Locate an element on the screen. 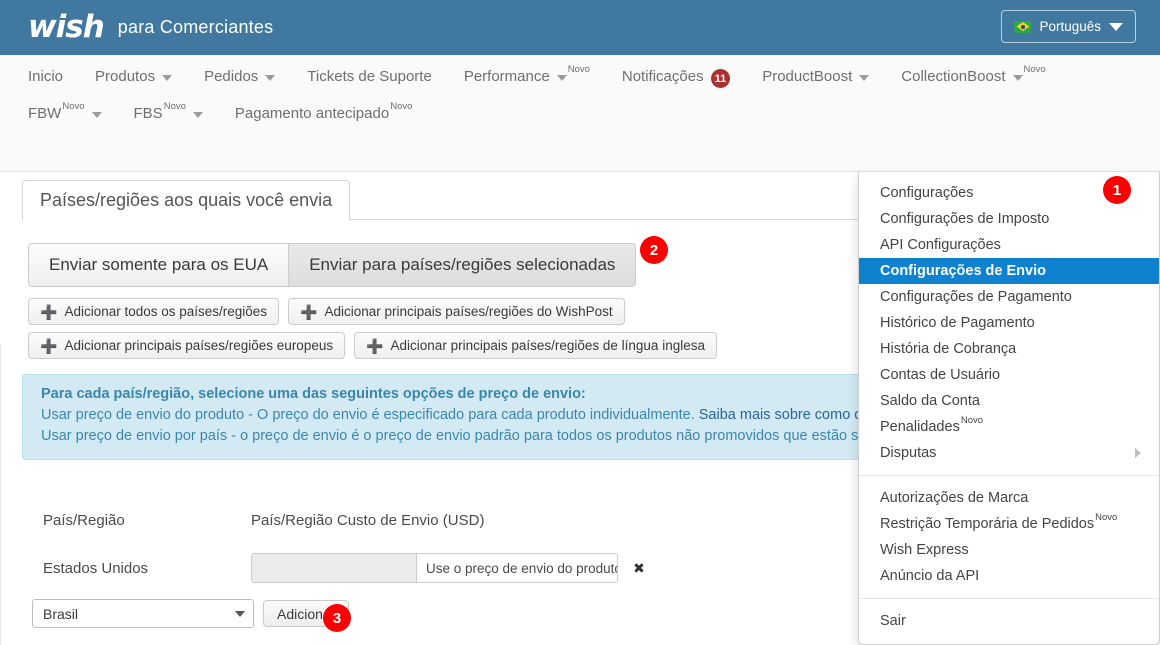 The width and height of the screenshot is (1160, 645). nav-label: Notificações is located at coordinates (662, 76).